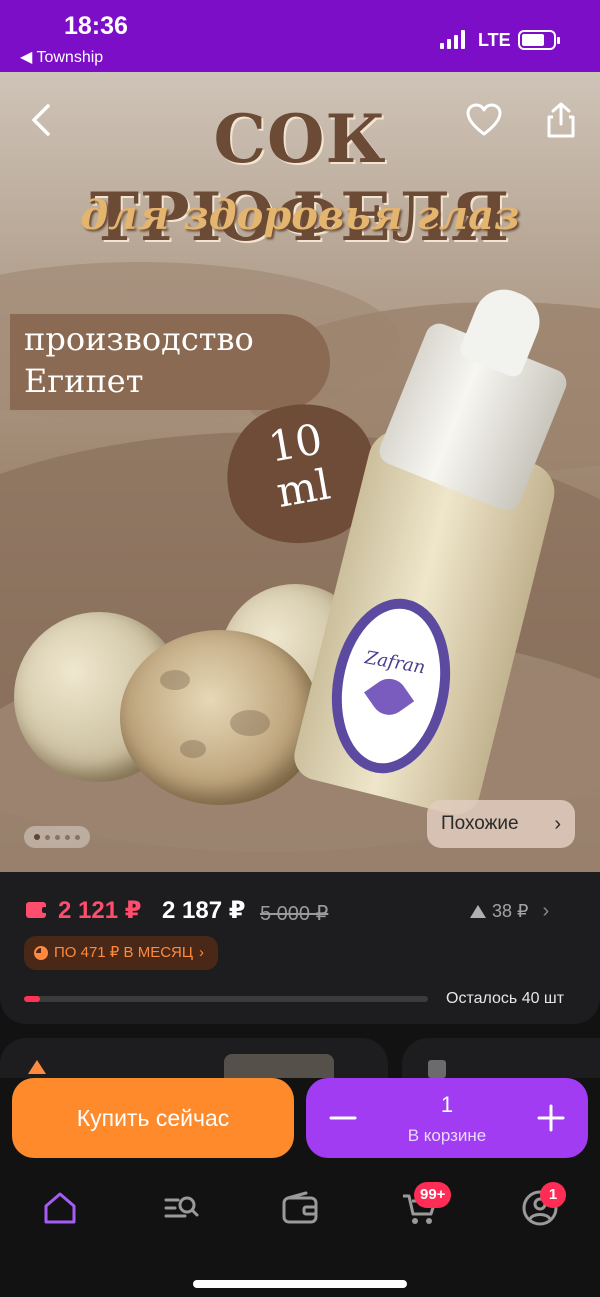  I want to click on heart-icon, so click(484, 119).